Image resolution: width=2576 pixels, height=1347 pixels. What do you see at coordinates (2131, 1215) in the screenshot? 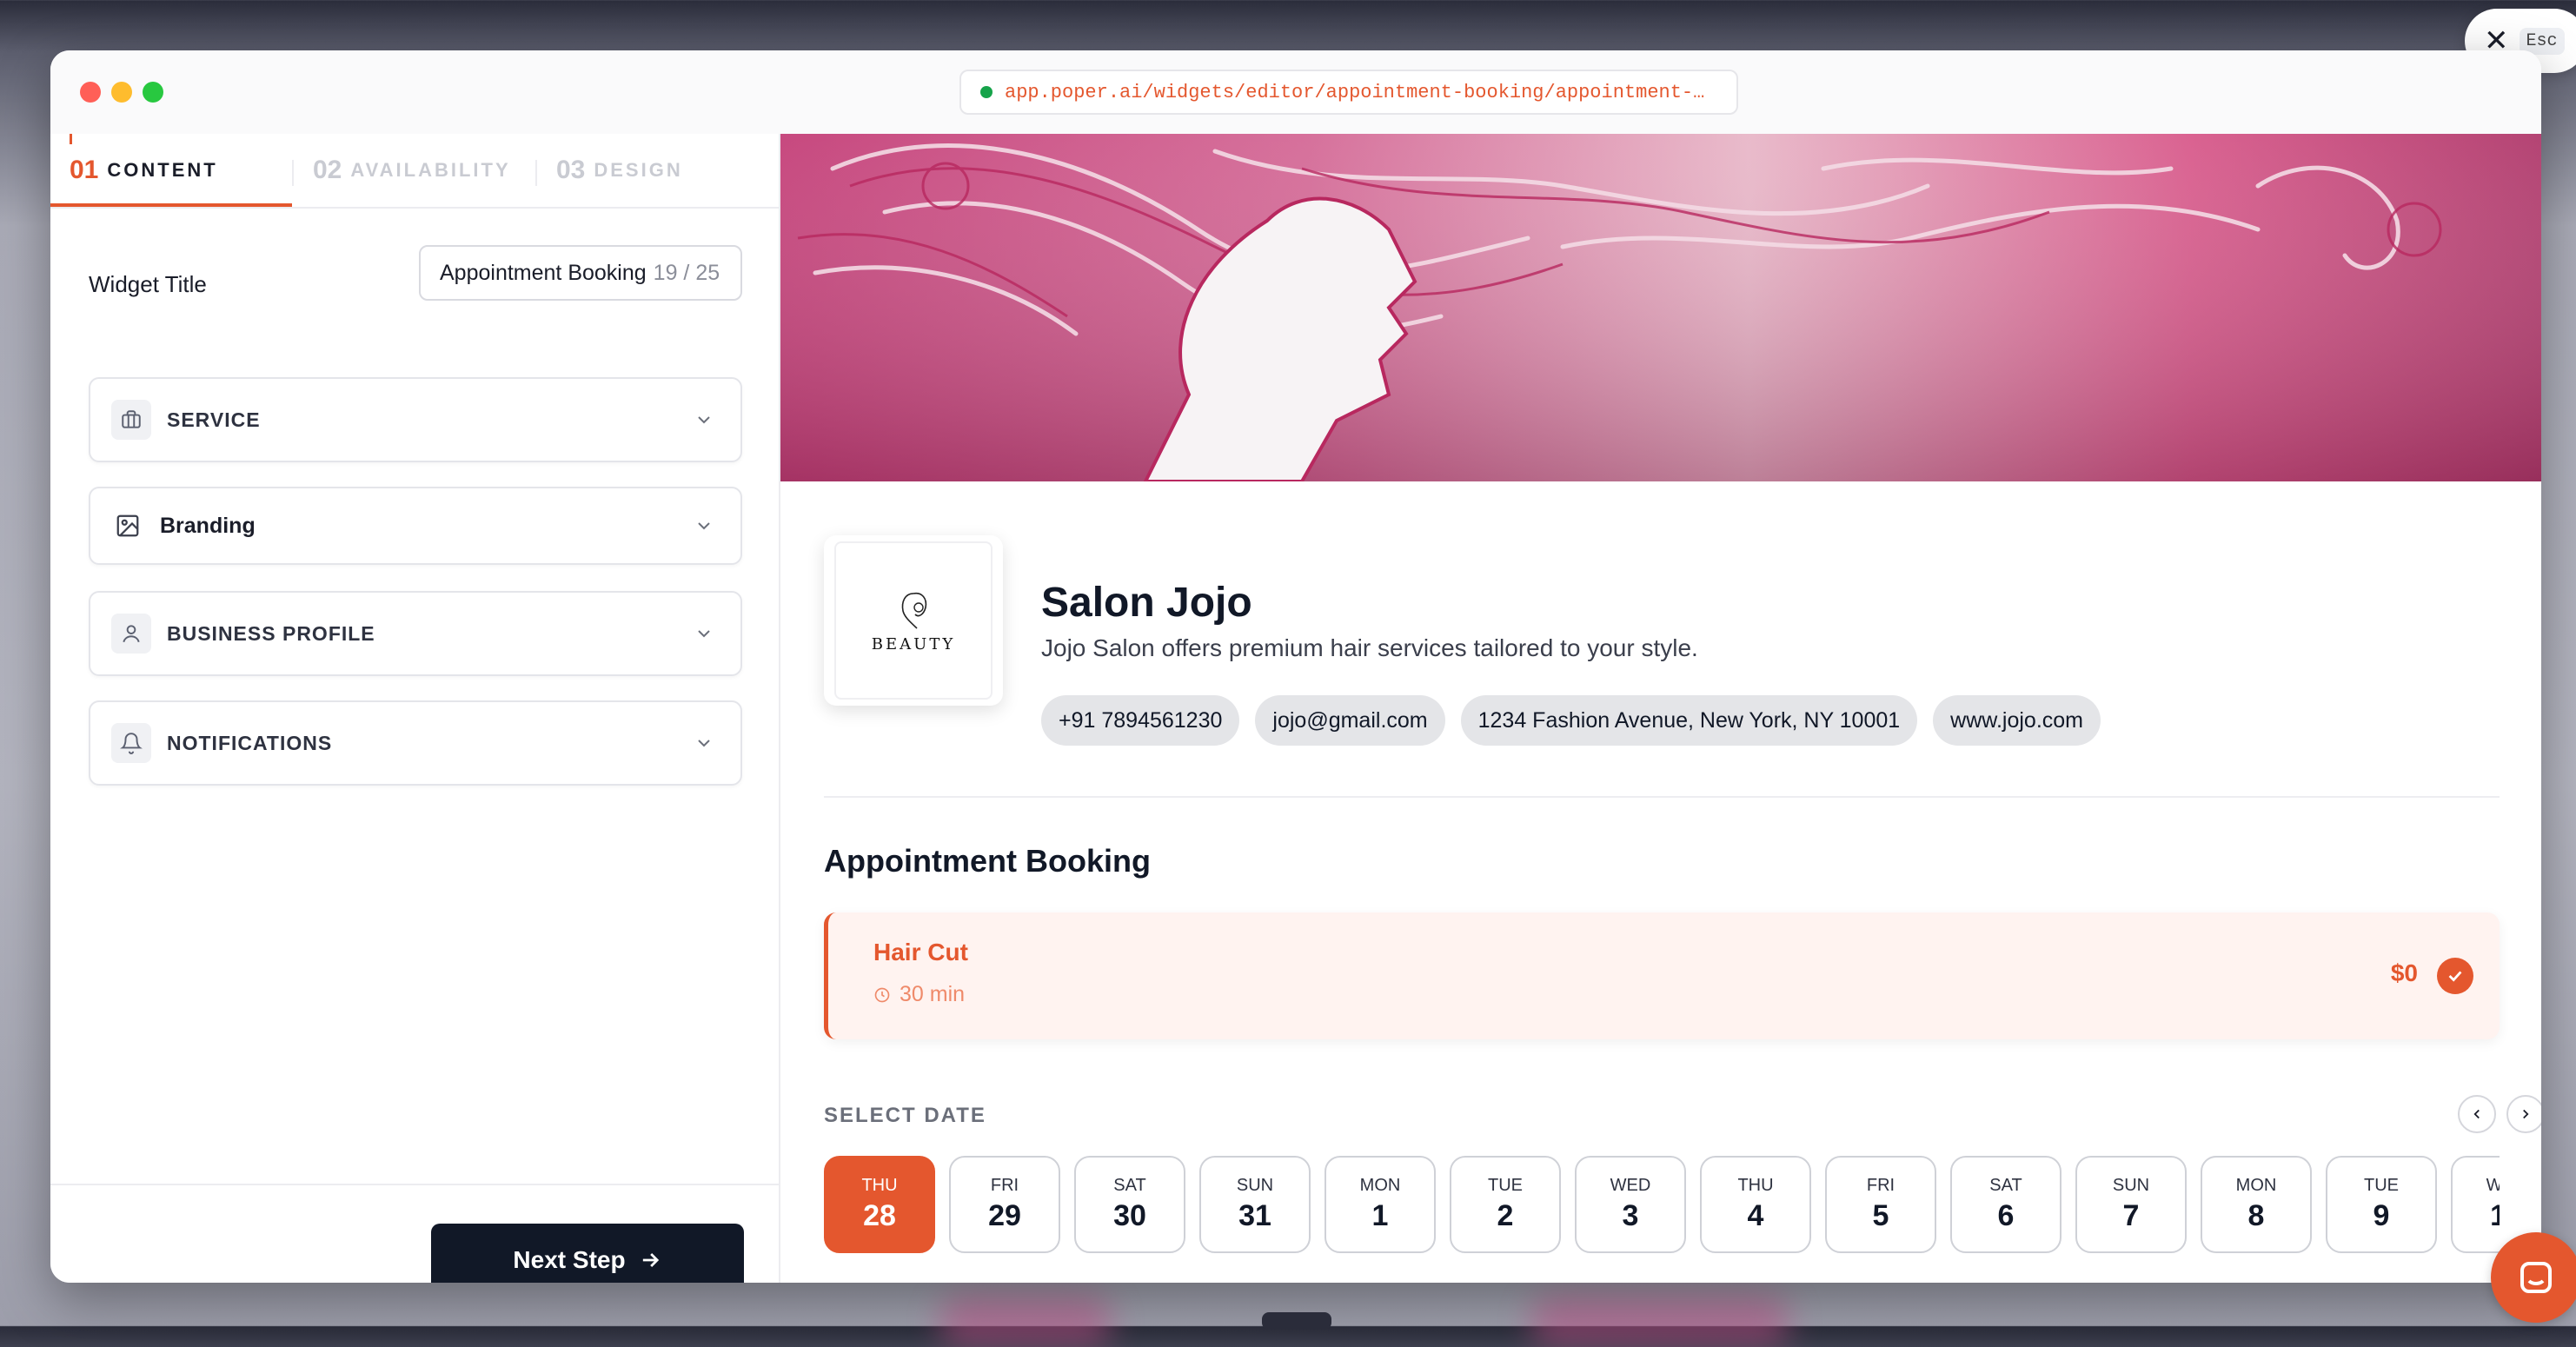
I see `date-day-number: 7` at bounding box center [2131, 1215].